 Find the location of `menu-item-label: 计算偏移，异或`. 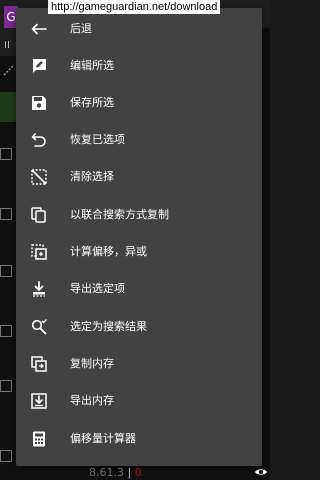

menu-item-label: 计算偏移，异或 is located at coordinates (108, 251).